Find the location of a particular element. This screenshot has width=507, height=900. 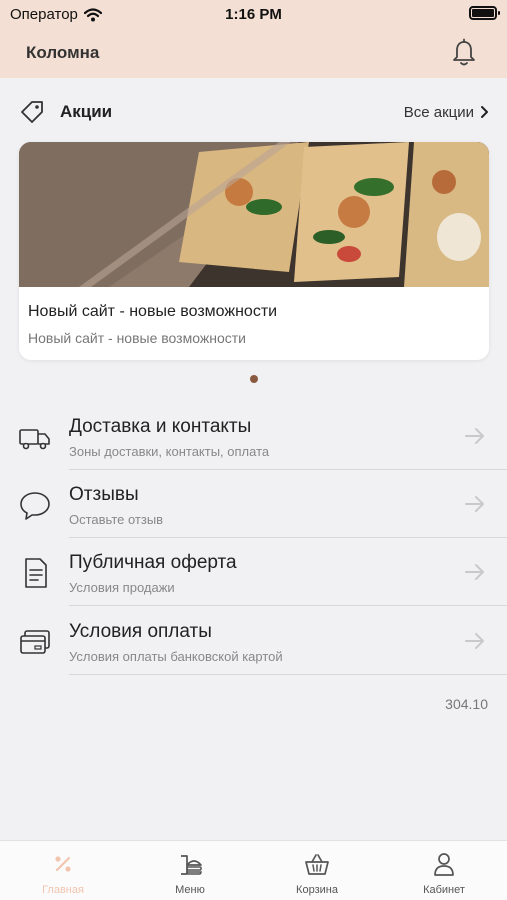

bell-icon is located at coordinates (464, 53).